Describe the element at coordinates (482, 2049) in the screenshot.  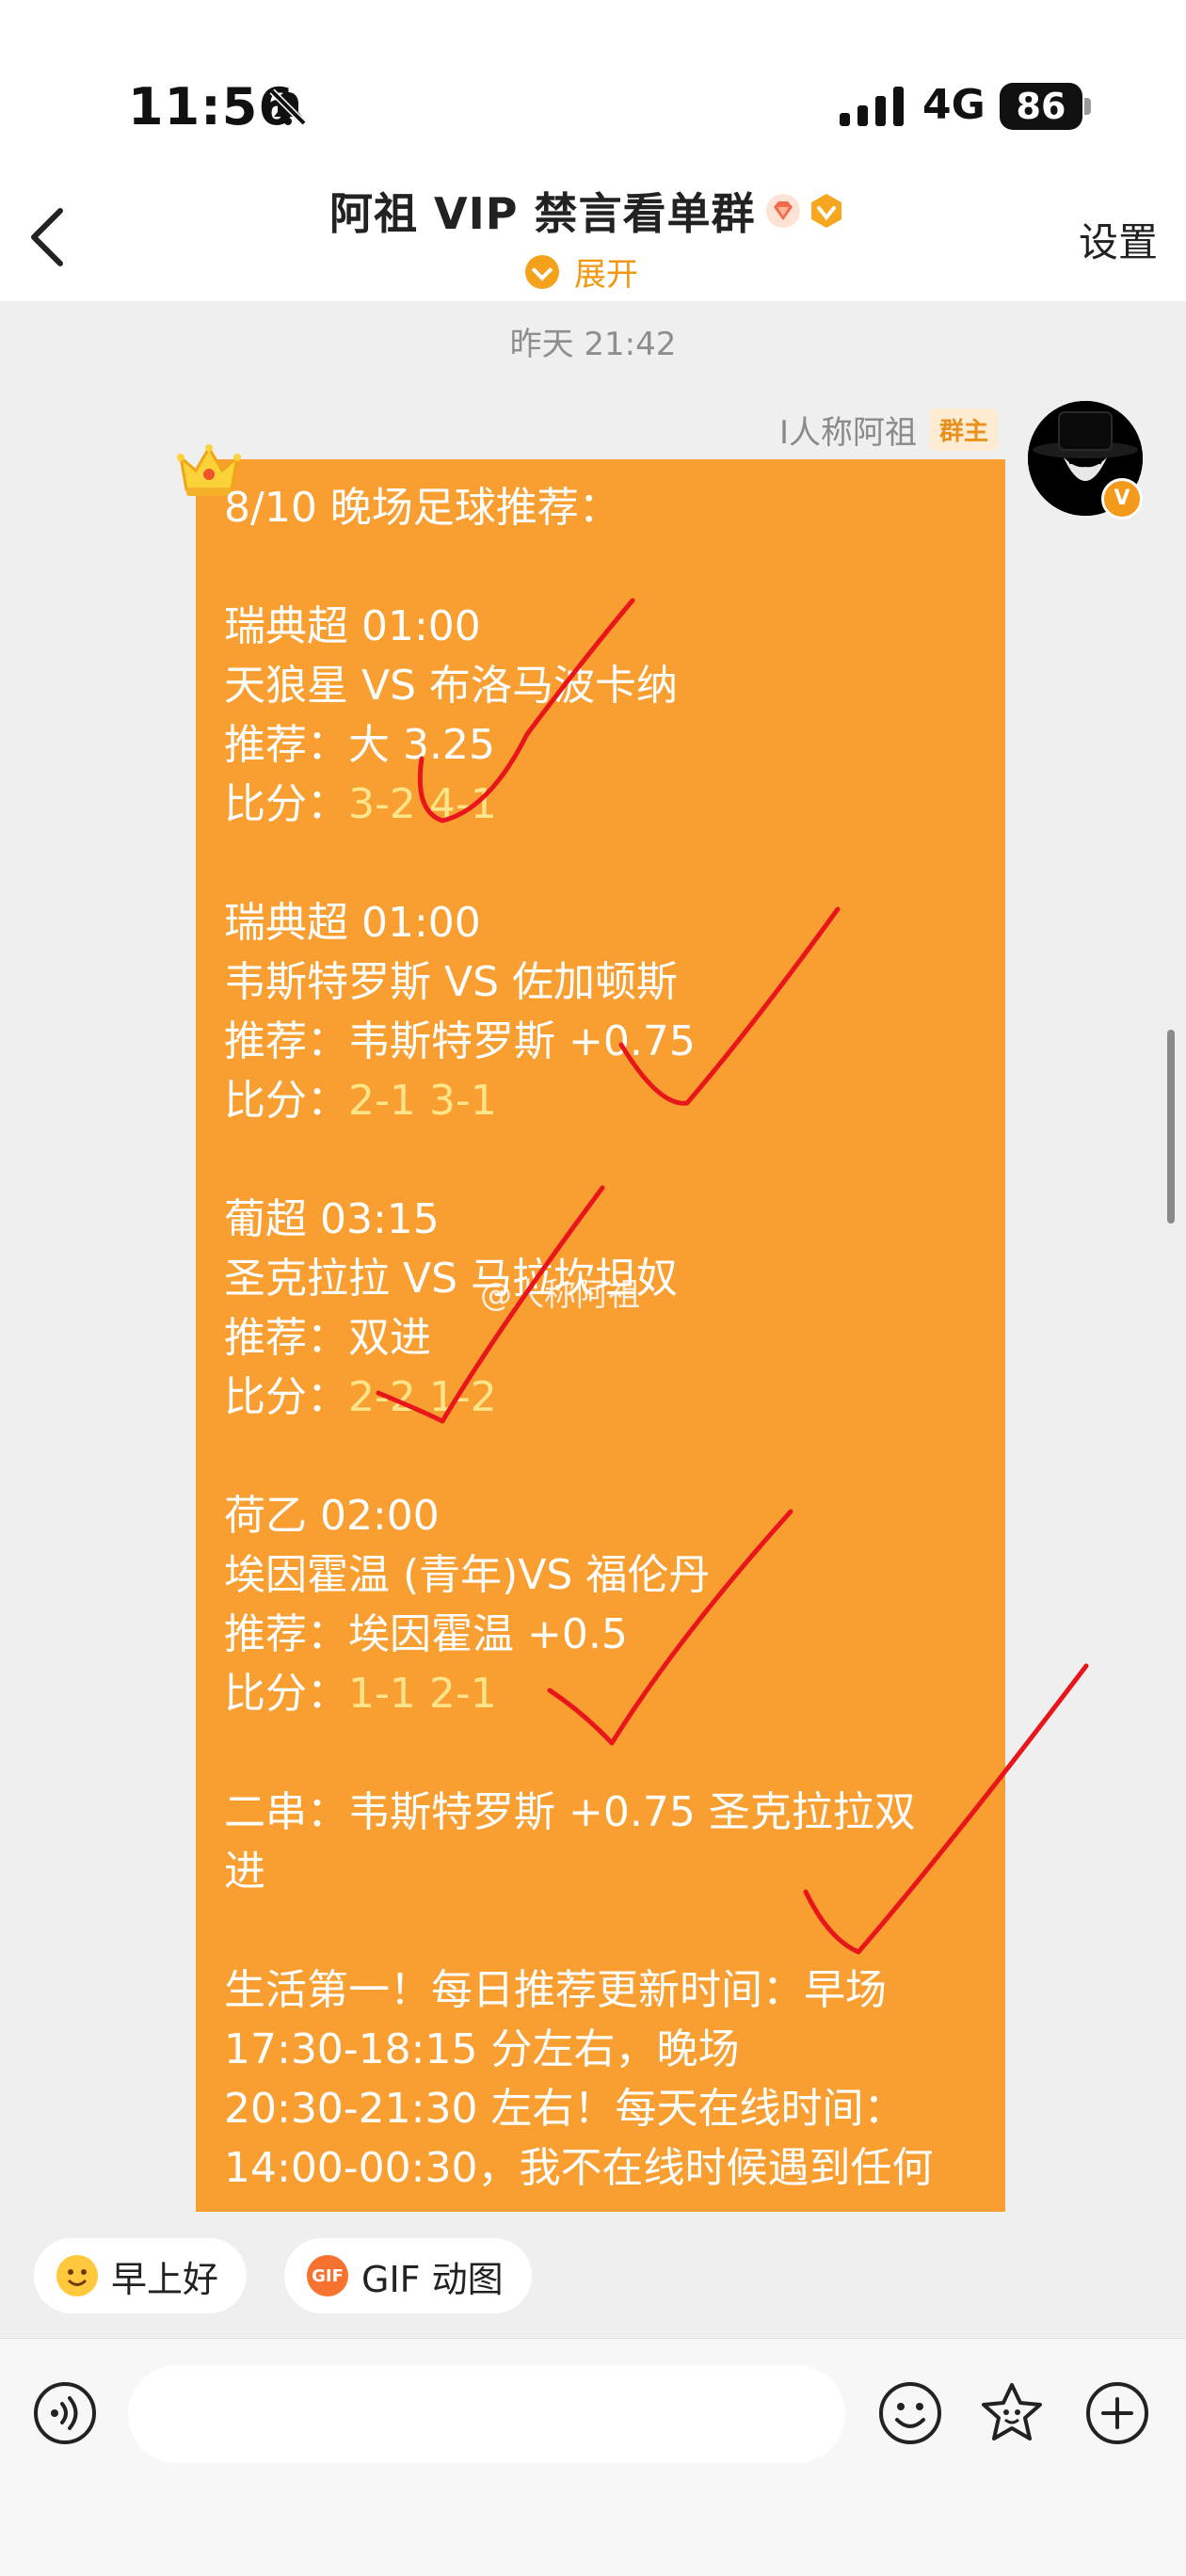
I see `message-line: 17:30-18:15 分左右，晚场` at that location.